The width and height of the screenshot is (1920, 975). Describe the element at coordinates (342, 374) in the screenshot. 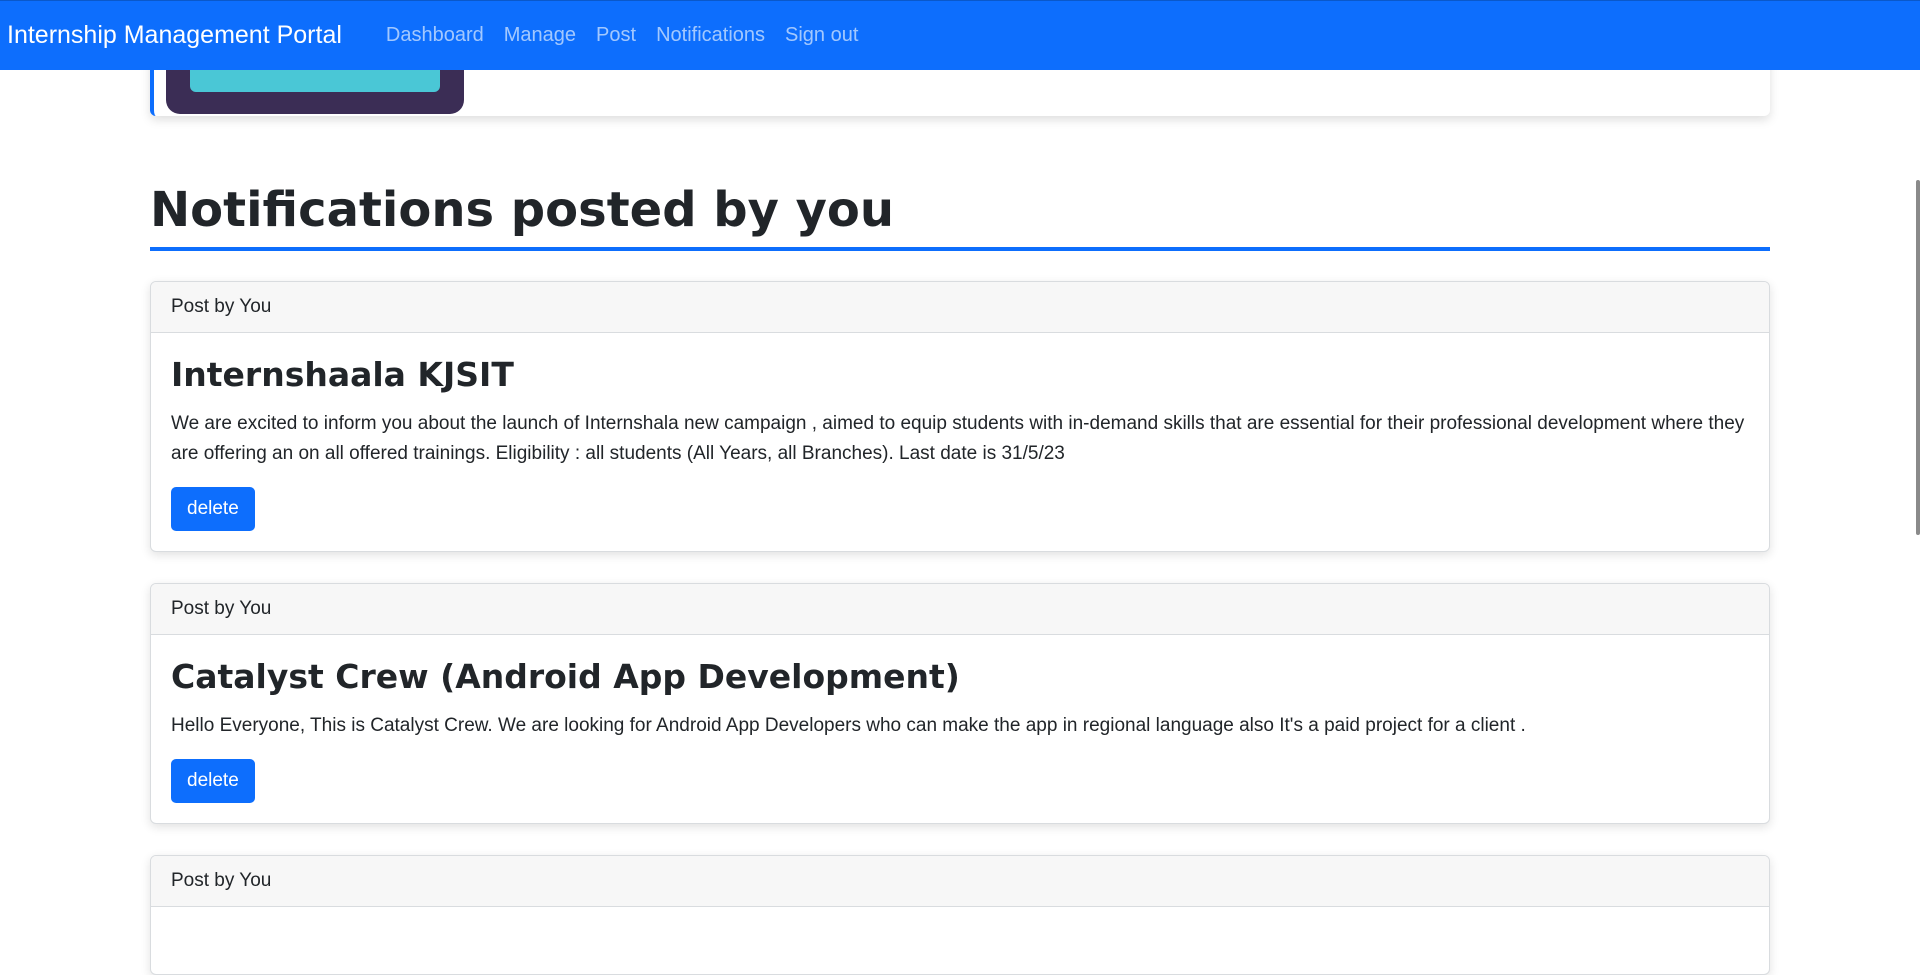

I see `card-title: Internshaala KJSIT` at that location.